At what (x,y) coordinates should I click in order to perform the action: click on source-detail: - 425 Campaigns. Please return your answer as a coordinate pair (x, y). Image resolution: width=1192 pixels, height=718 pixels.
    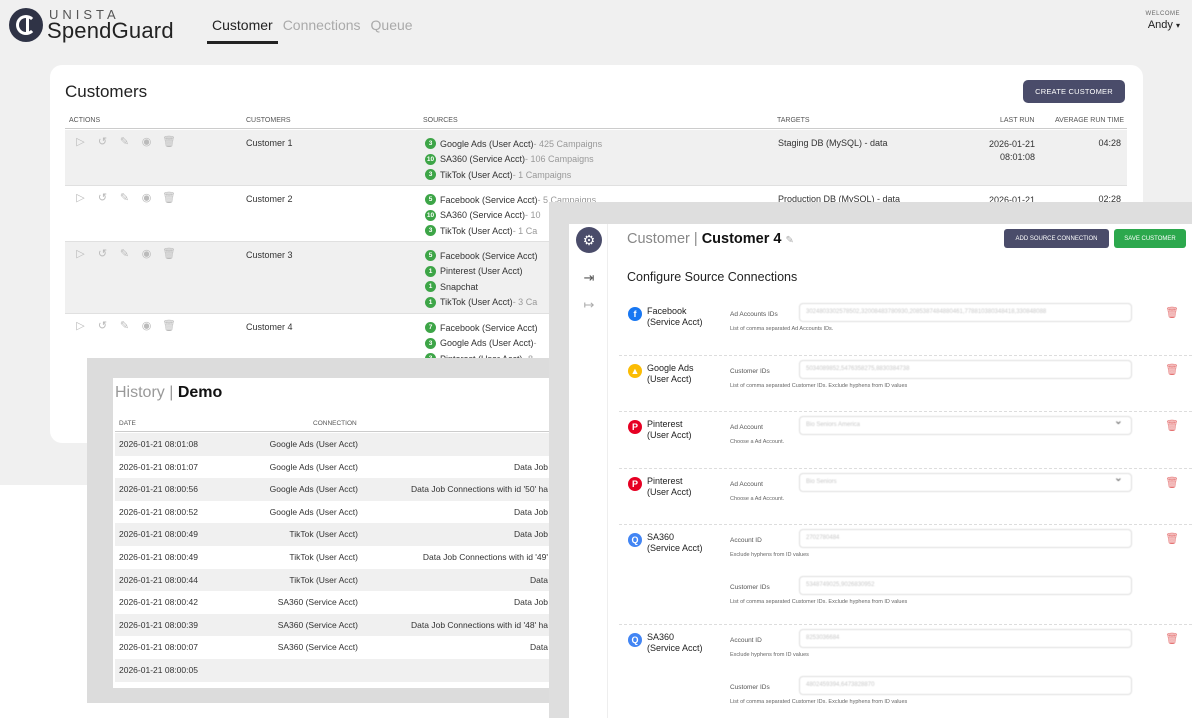
    Looking at the image, I should click on (568, 143).